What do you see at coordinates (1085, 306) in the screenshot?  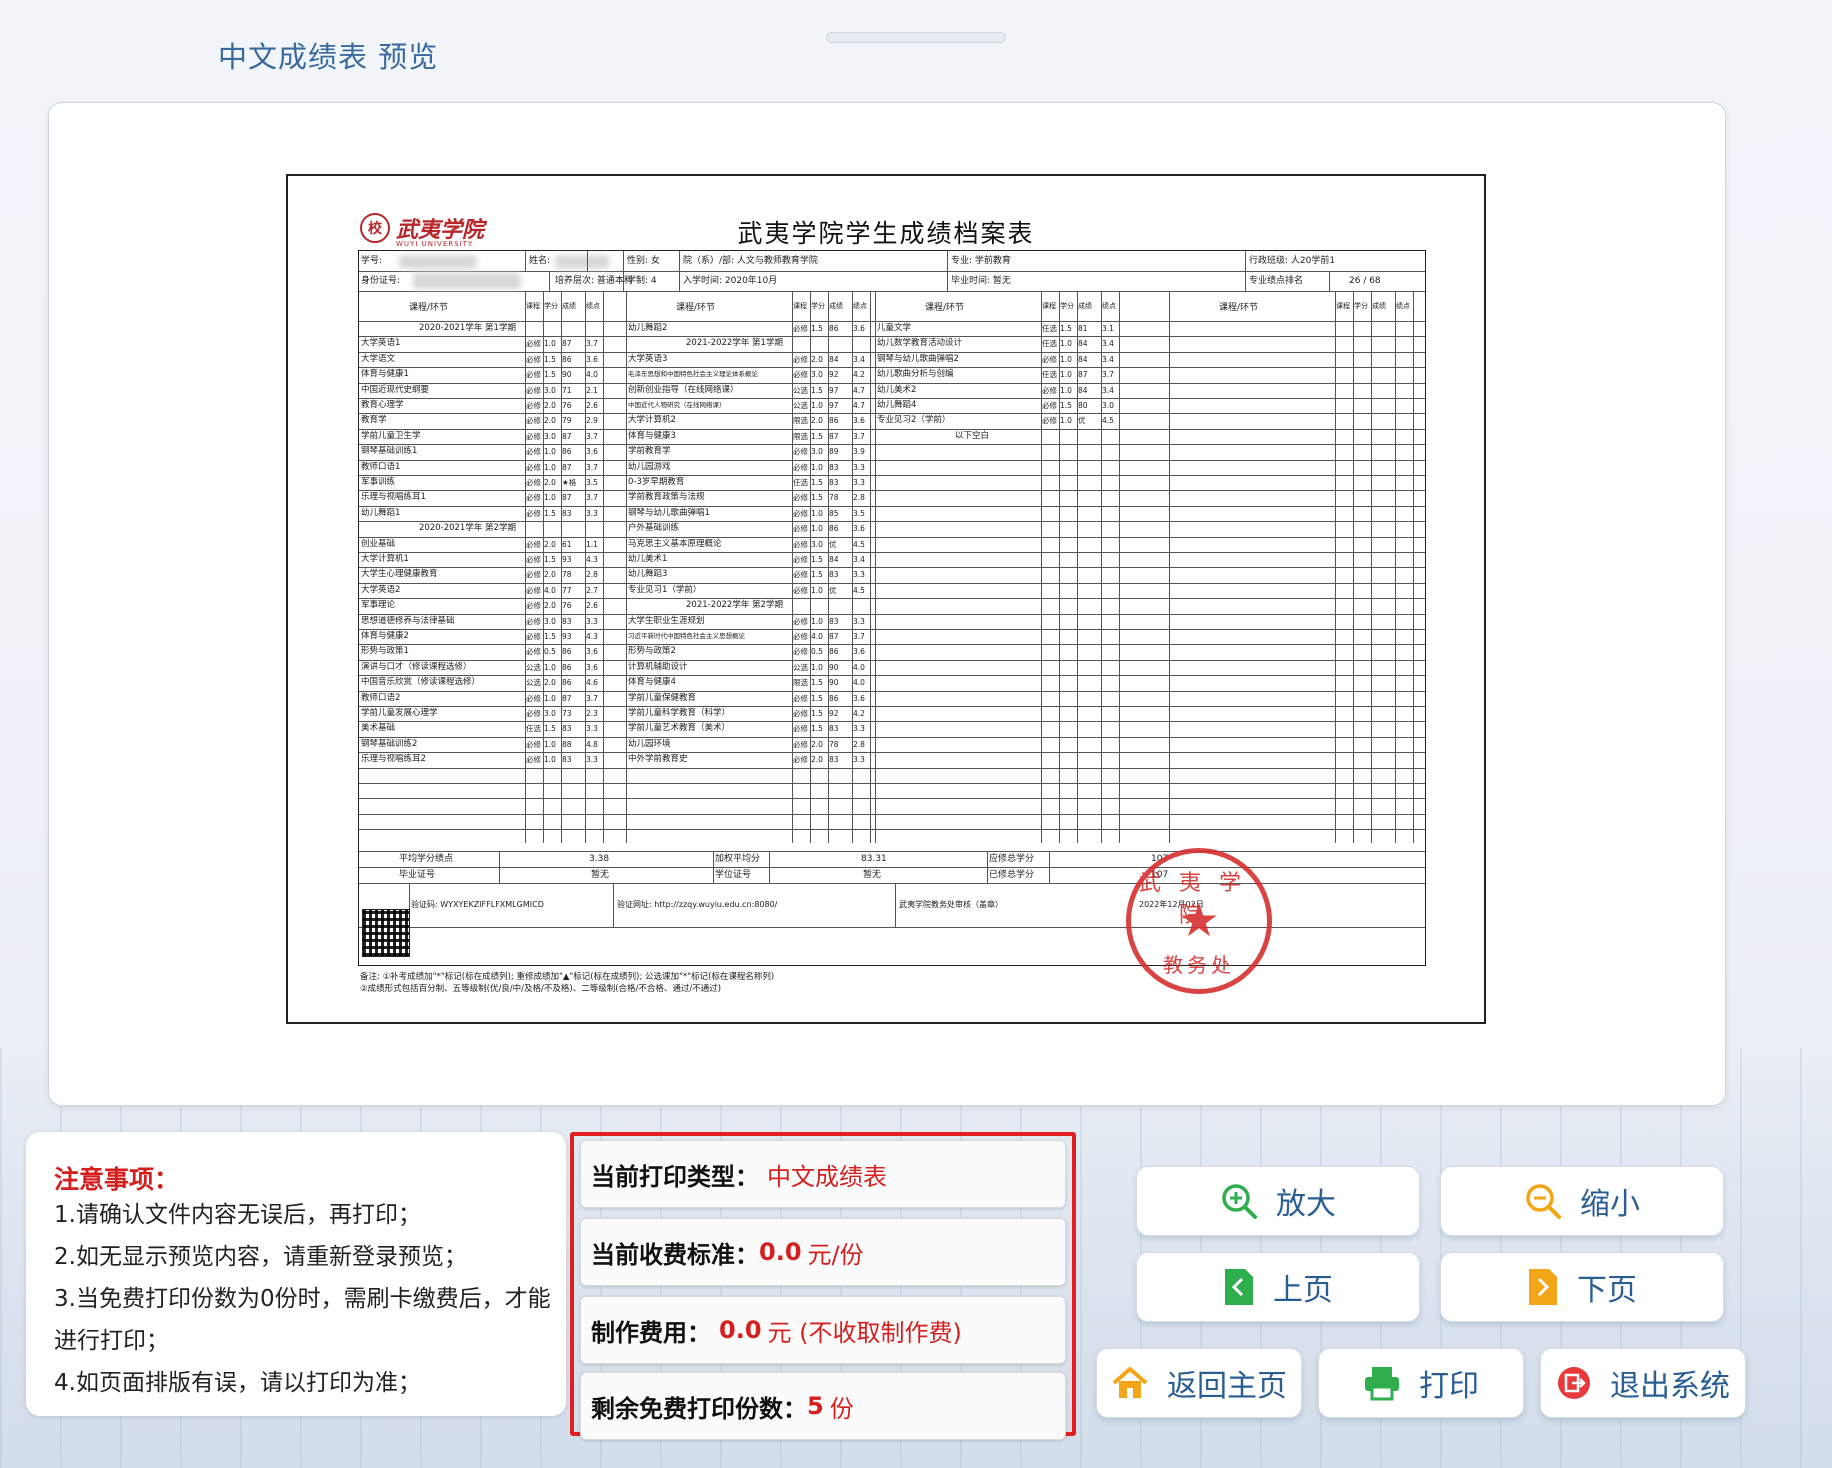 I see `column-subheader: 成绩` at bounding box center [1085, 306].